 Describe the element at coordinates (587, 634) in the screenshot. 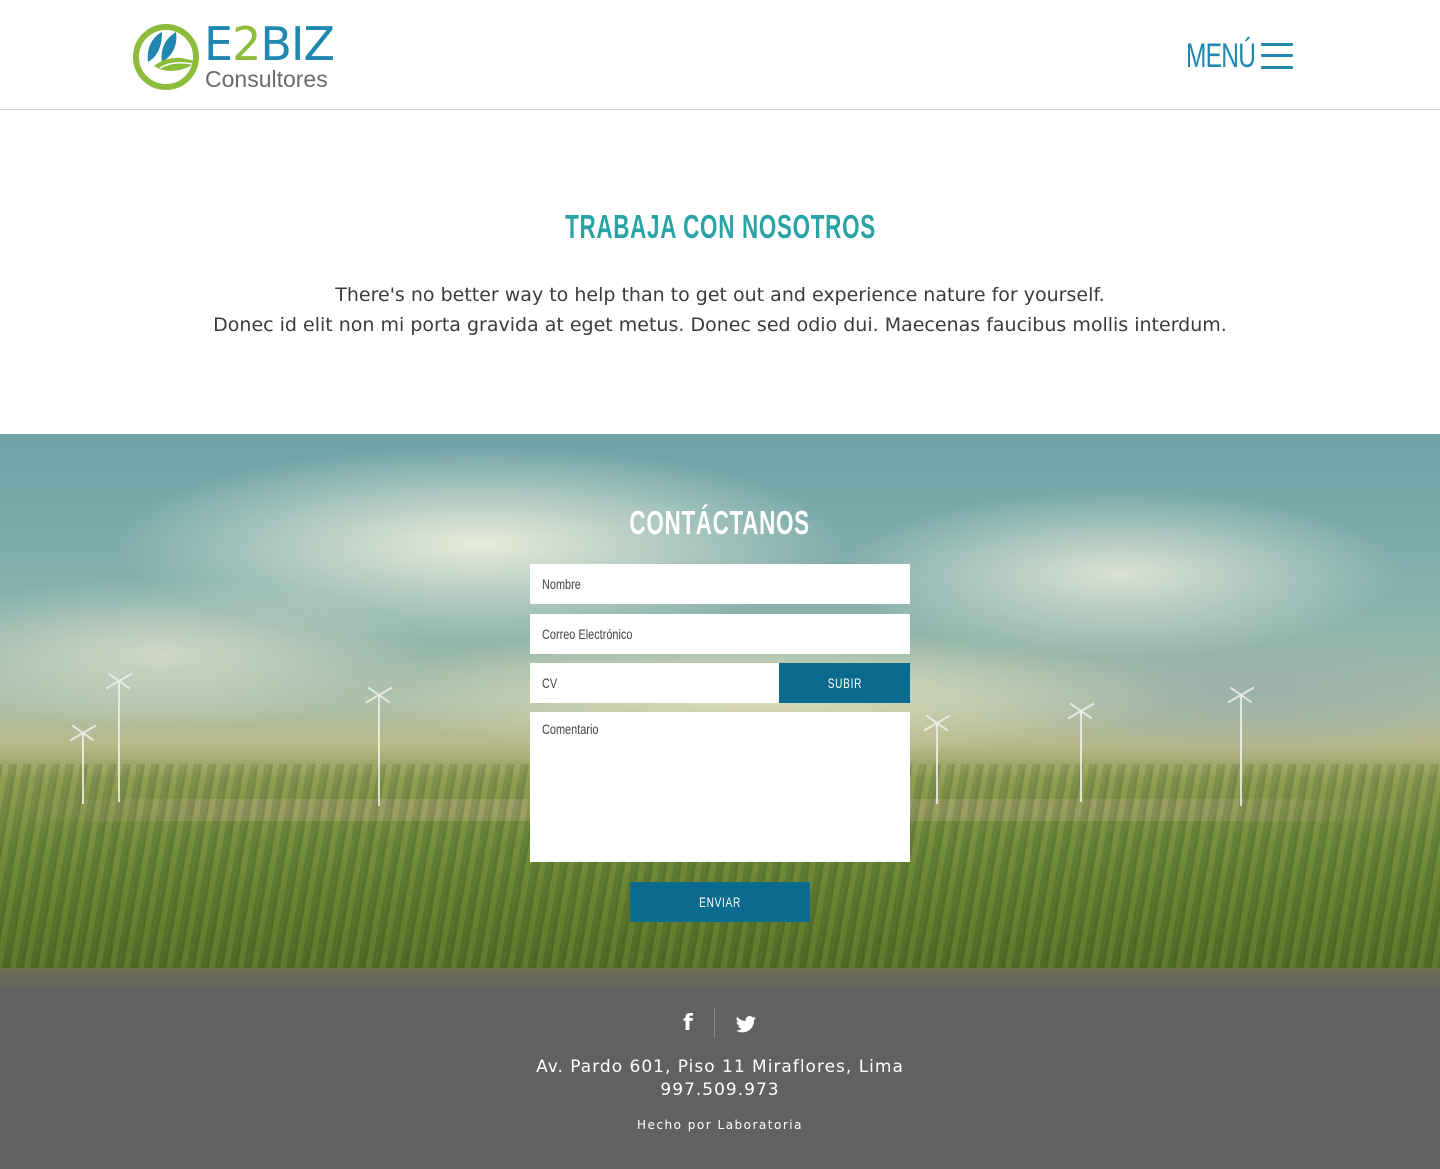

I see `email-placeholder: Correo Electrónico` at that location.